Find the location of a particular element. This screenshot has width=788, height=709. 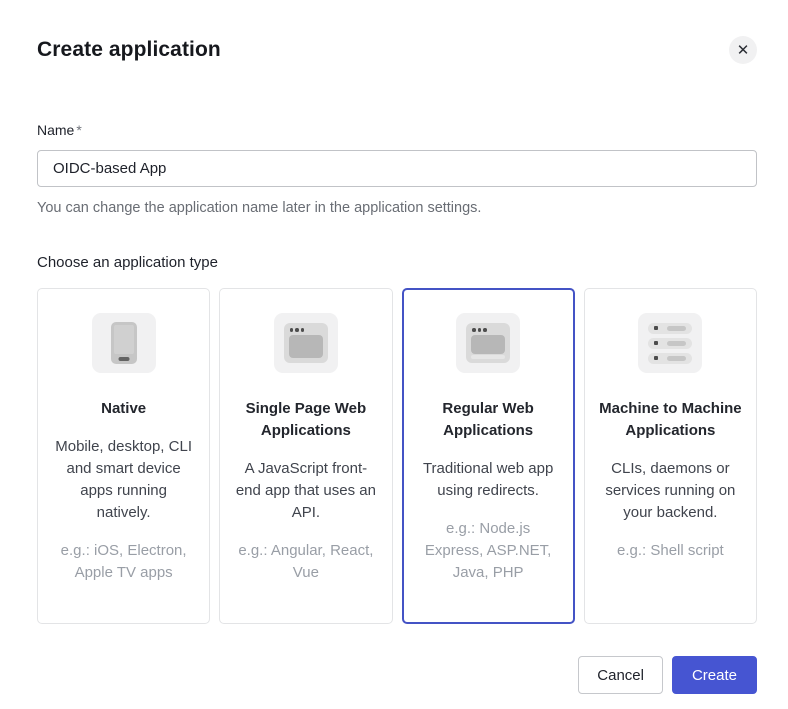

close-icon: ✕ is located at coordinates (743, 50).